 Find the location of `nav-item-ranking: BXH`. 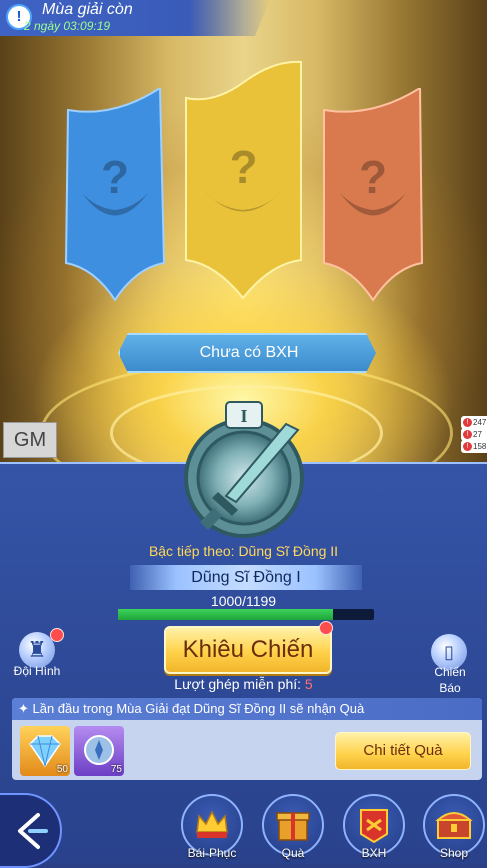

nav-item-ranking: BXH is located at coordinates (374, 827).